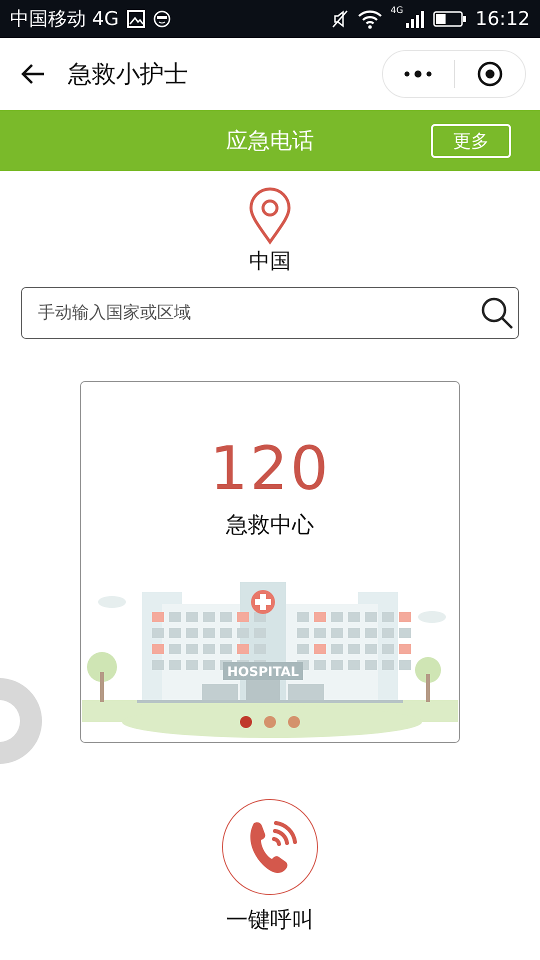  What do you see at coordinates (339, 19) in the screenshot?
I see `mute-icon` at bounding box center [339, 19].